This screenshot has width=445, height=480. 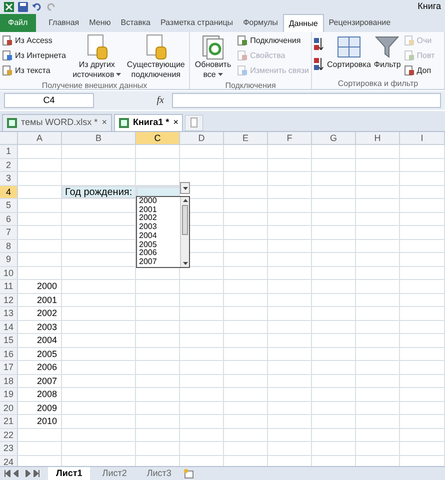 What do you see at coordinates (40, 340) in the screenshot?
I see `table-cell: 2004` at bounding box center [40, 340].